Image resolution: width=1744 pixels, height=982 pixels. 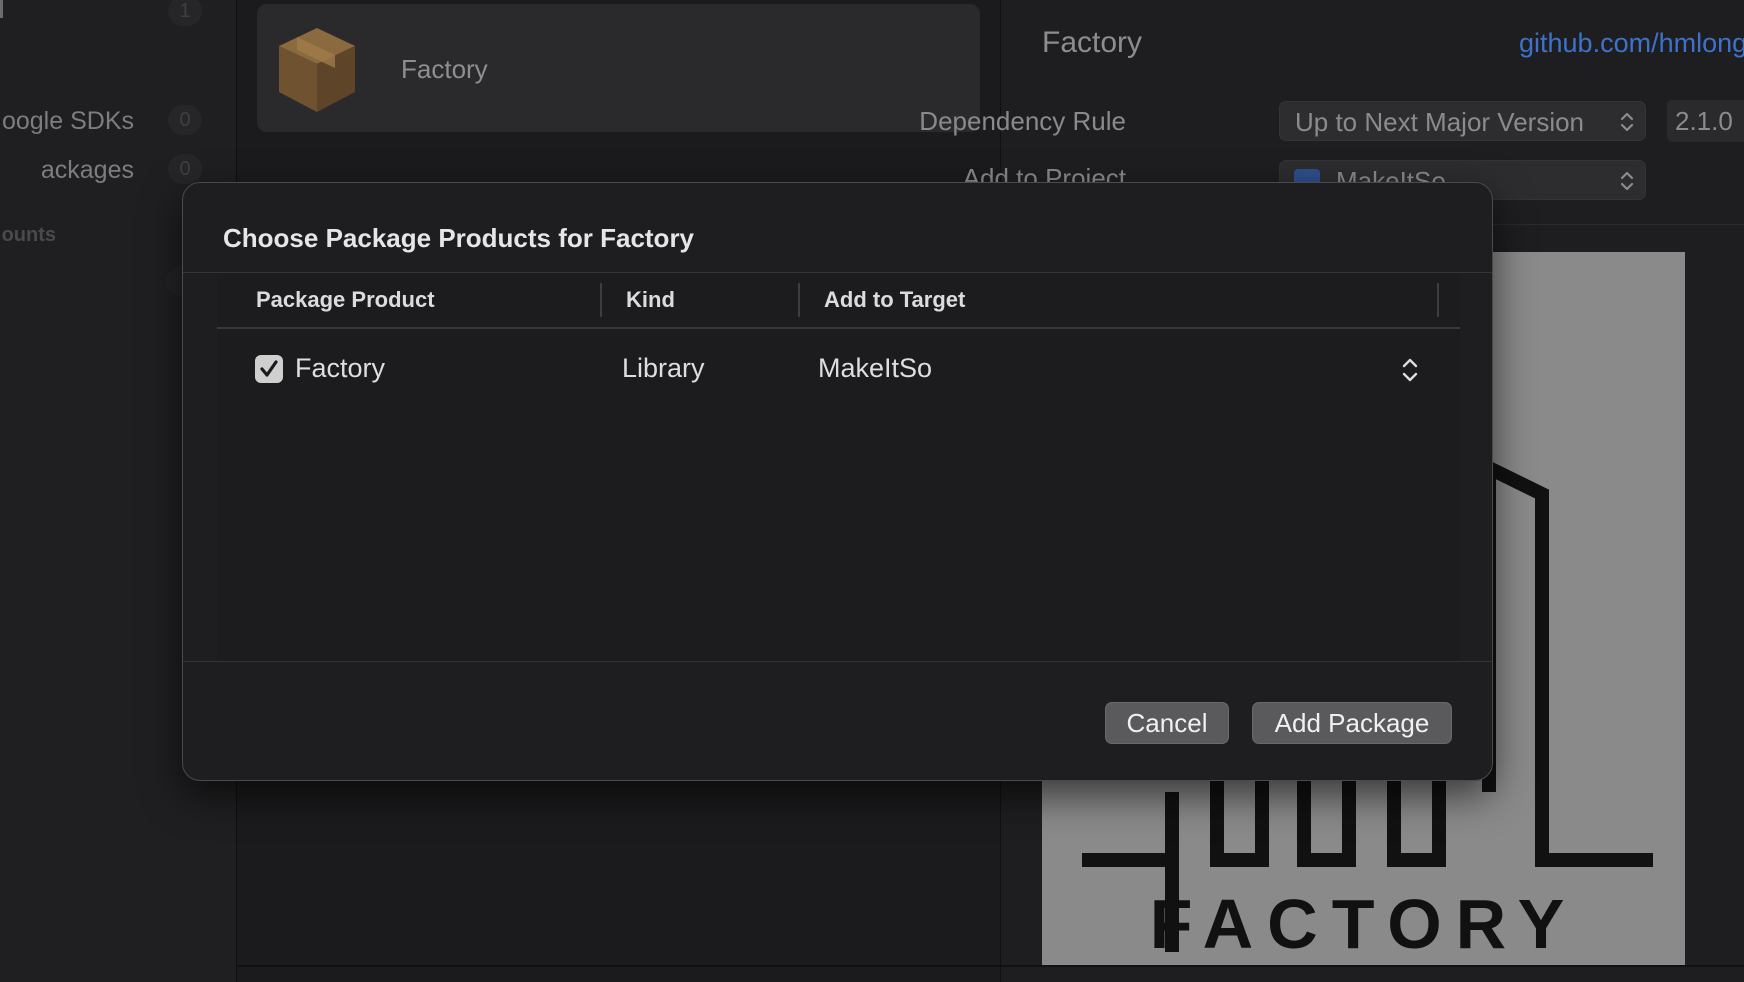 I want to click on package-list-item: Factory, so click(x=618, y=68).